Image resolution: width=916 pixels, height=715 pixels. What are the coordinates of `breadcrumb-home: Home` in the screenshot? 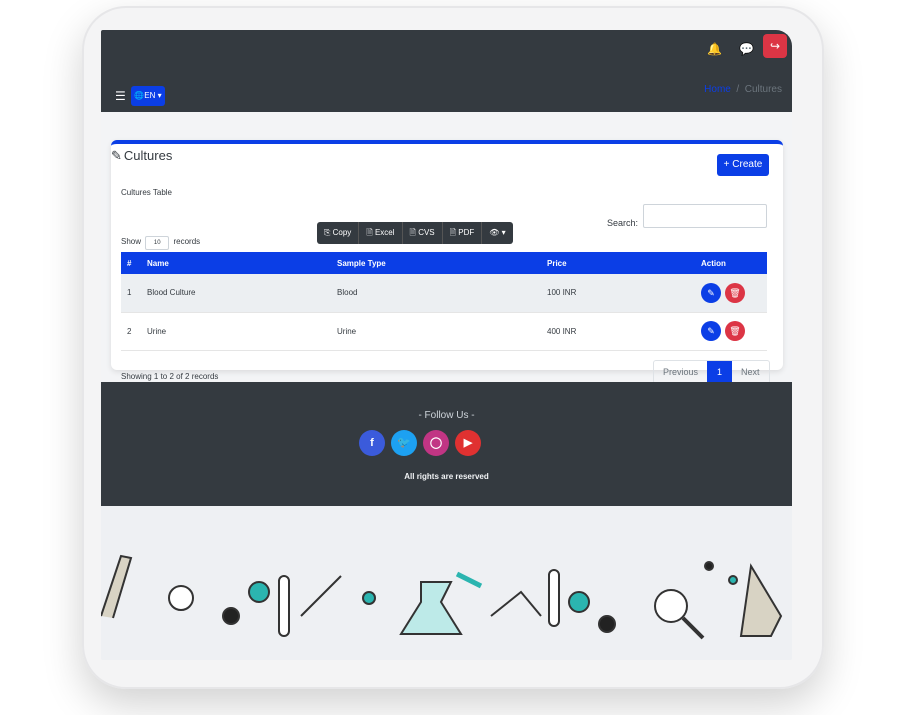 It's located at (717, 89).